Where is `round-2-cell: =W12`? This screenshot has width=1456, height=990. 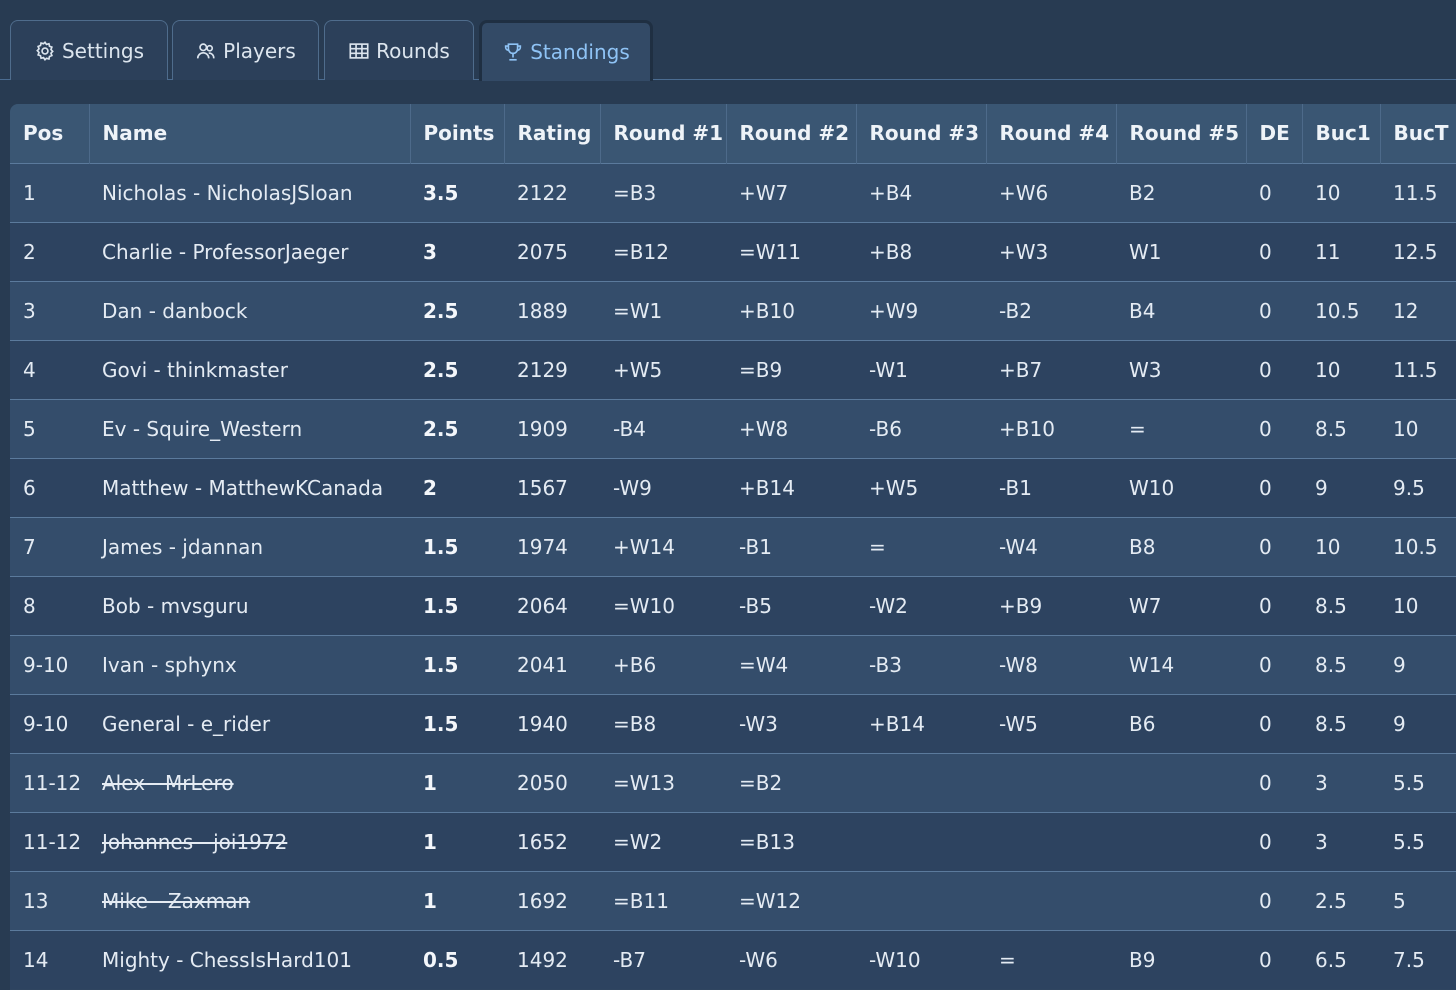 round-2-cell: =W12 is located at coordinates (770, 900).